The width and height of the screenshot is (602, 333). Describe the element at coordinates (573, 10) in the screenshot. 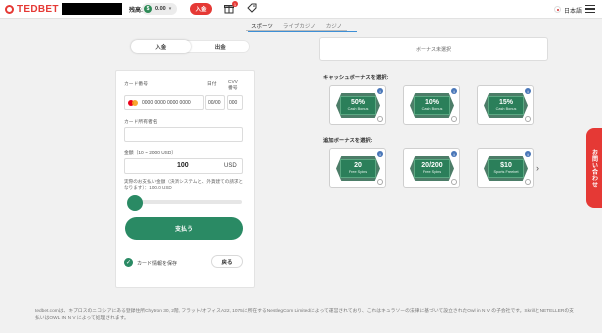

I see `language-selector: 日本語` at that location.